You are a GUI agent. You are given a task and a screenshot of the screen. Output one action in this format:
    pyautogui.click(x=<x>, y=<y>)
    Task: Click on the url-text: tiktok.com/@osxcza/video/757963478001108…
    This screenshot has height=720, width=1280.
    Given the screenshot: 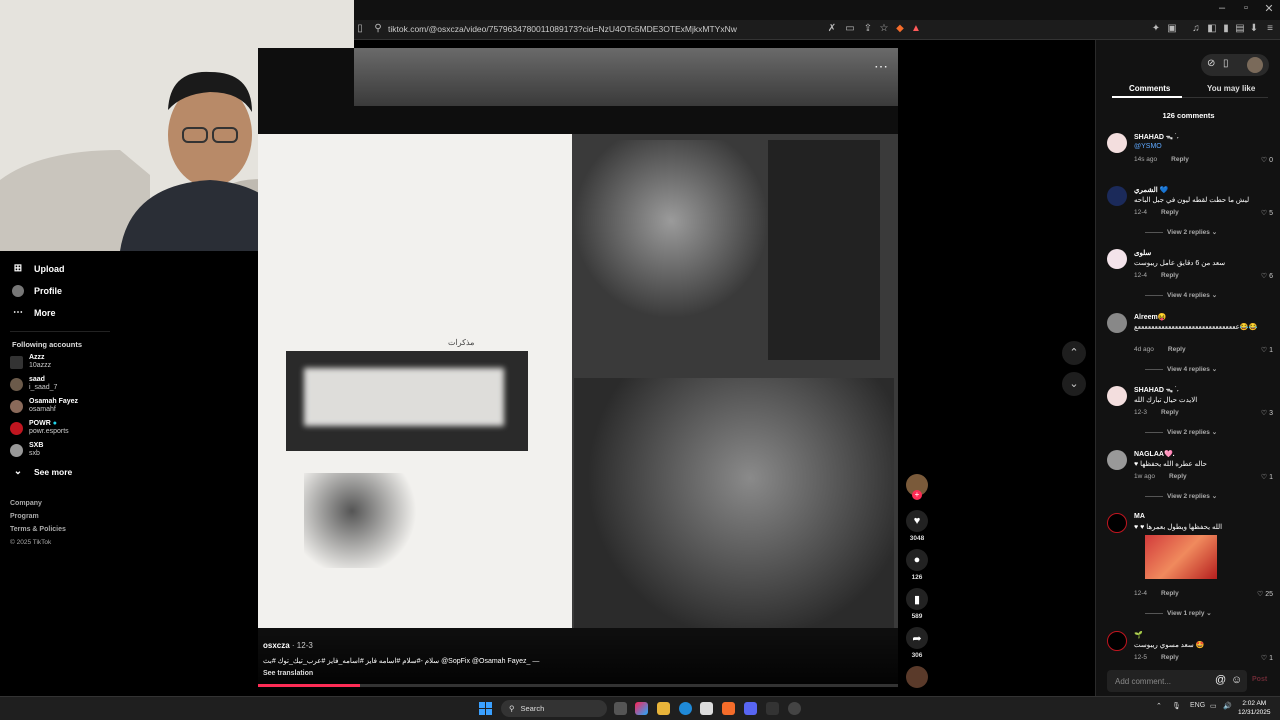 What is the action you would take?
    pyautogui.click(x=562, y=29)
    